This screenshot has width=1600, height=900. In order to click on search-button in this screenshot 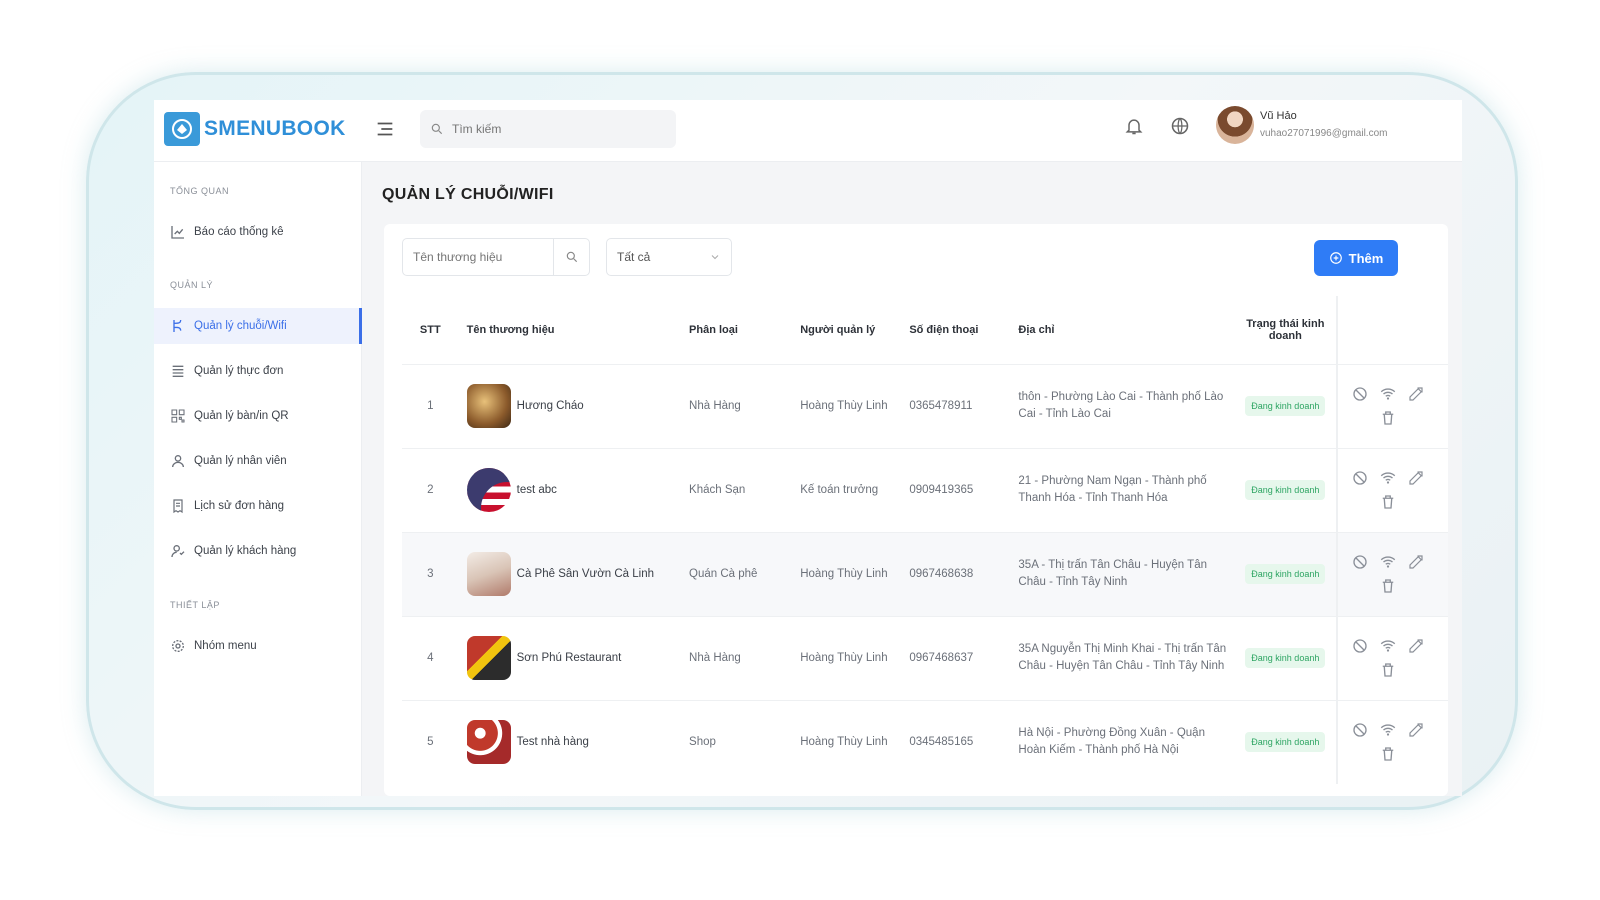, I will do `click(571, 257)`.